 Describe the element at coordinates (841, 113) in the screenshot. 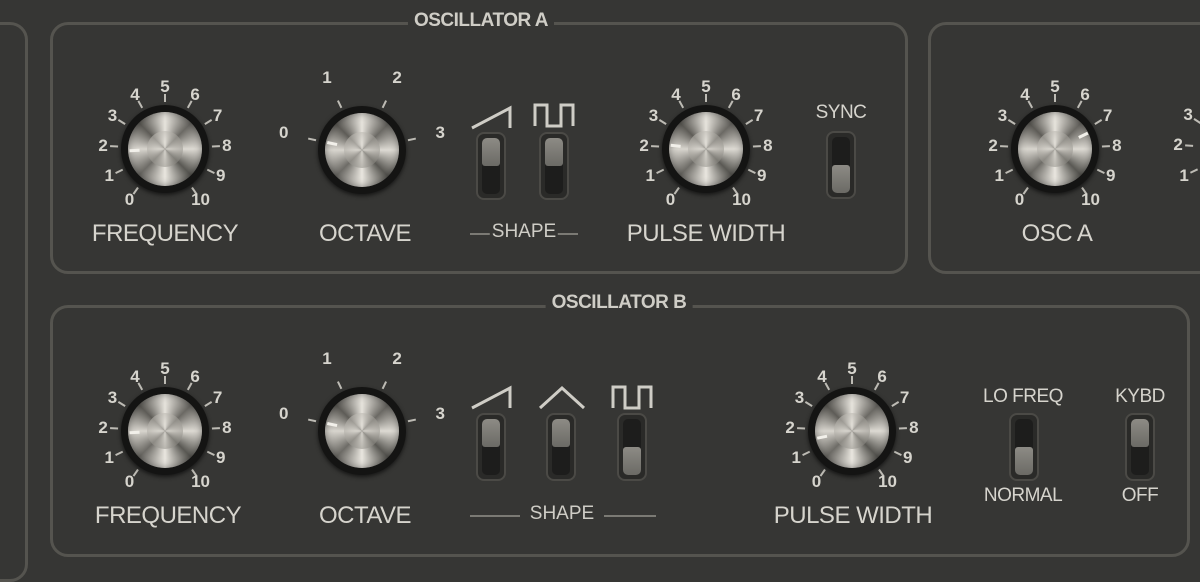

I see `sync-label: SYNC` at that location.